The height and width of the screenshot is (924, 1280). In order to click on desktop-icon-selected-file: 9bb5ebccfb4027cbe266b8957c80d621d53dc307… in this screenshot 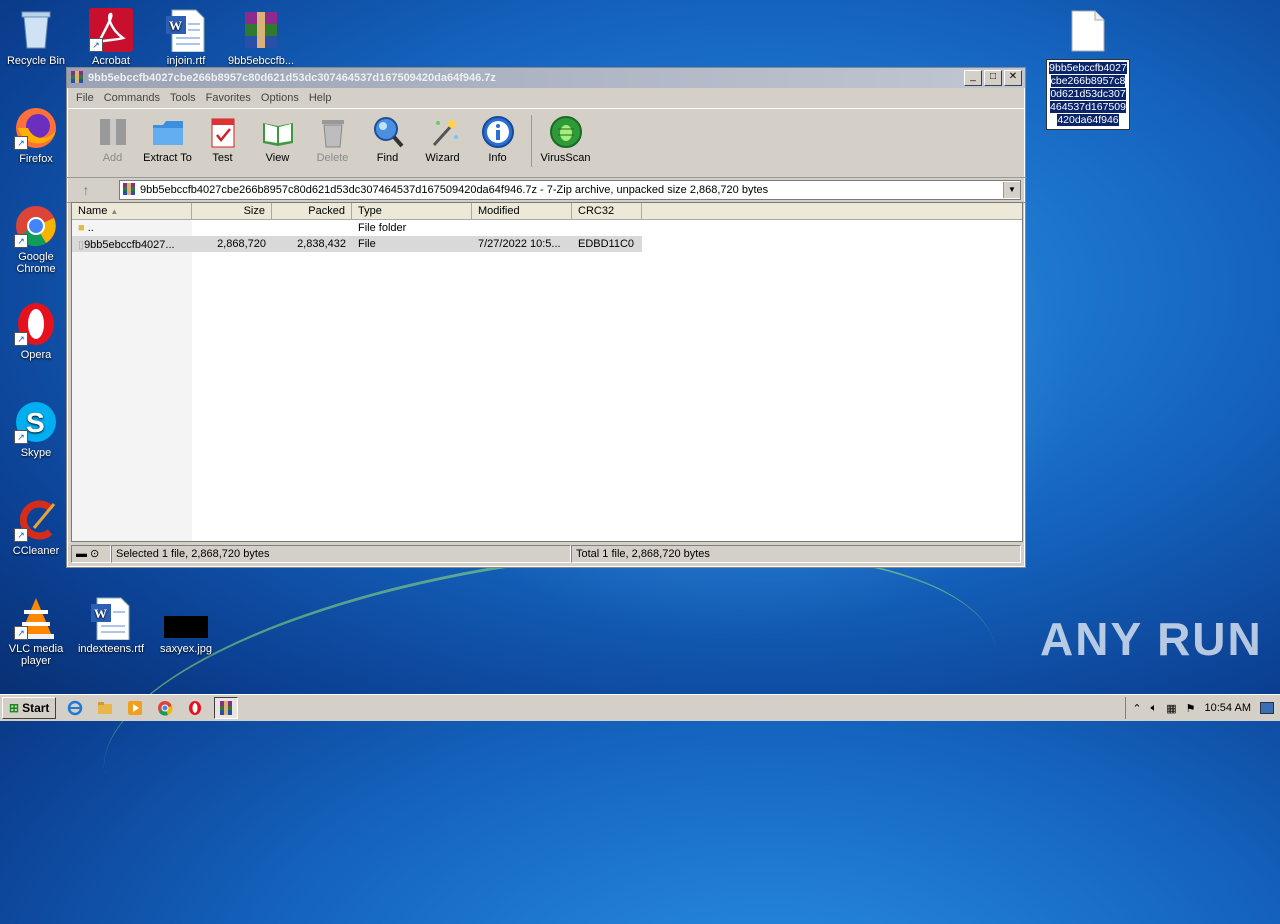, I will do `click(1088, 70)`.